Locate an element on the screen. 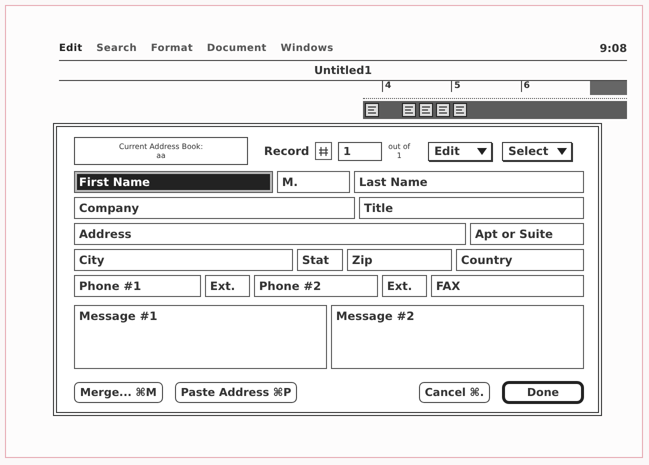 The image size is (649, 465). menu-item: Edit is located at coordinates (70, 48).